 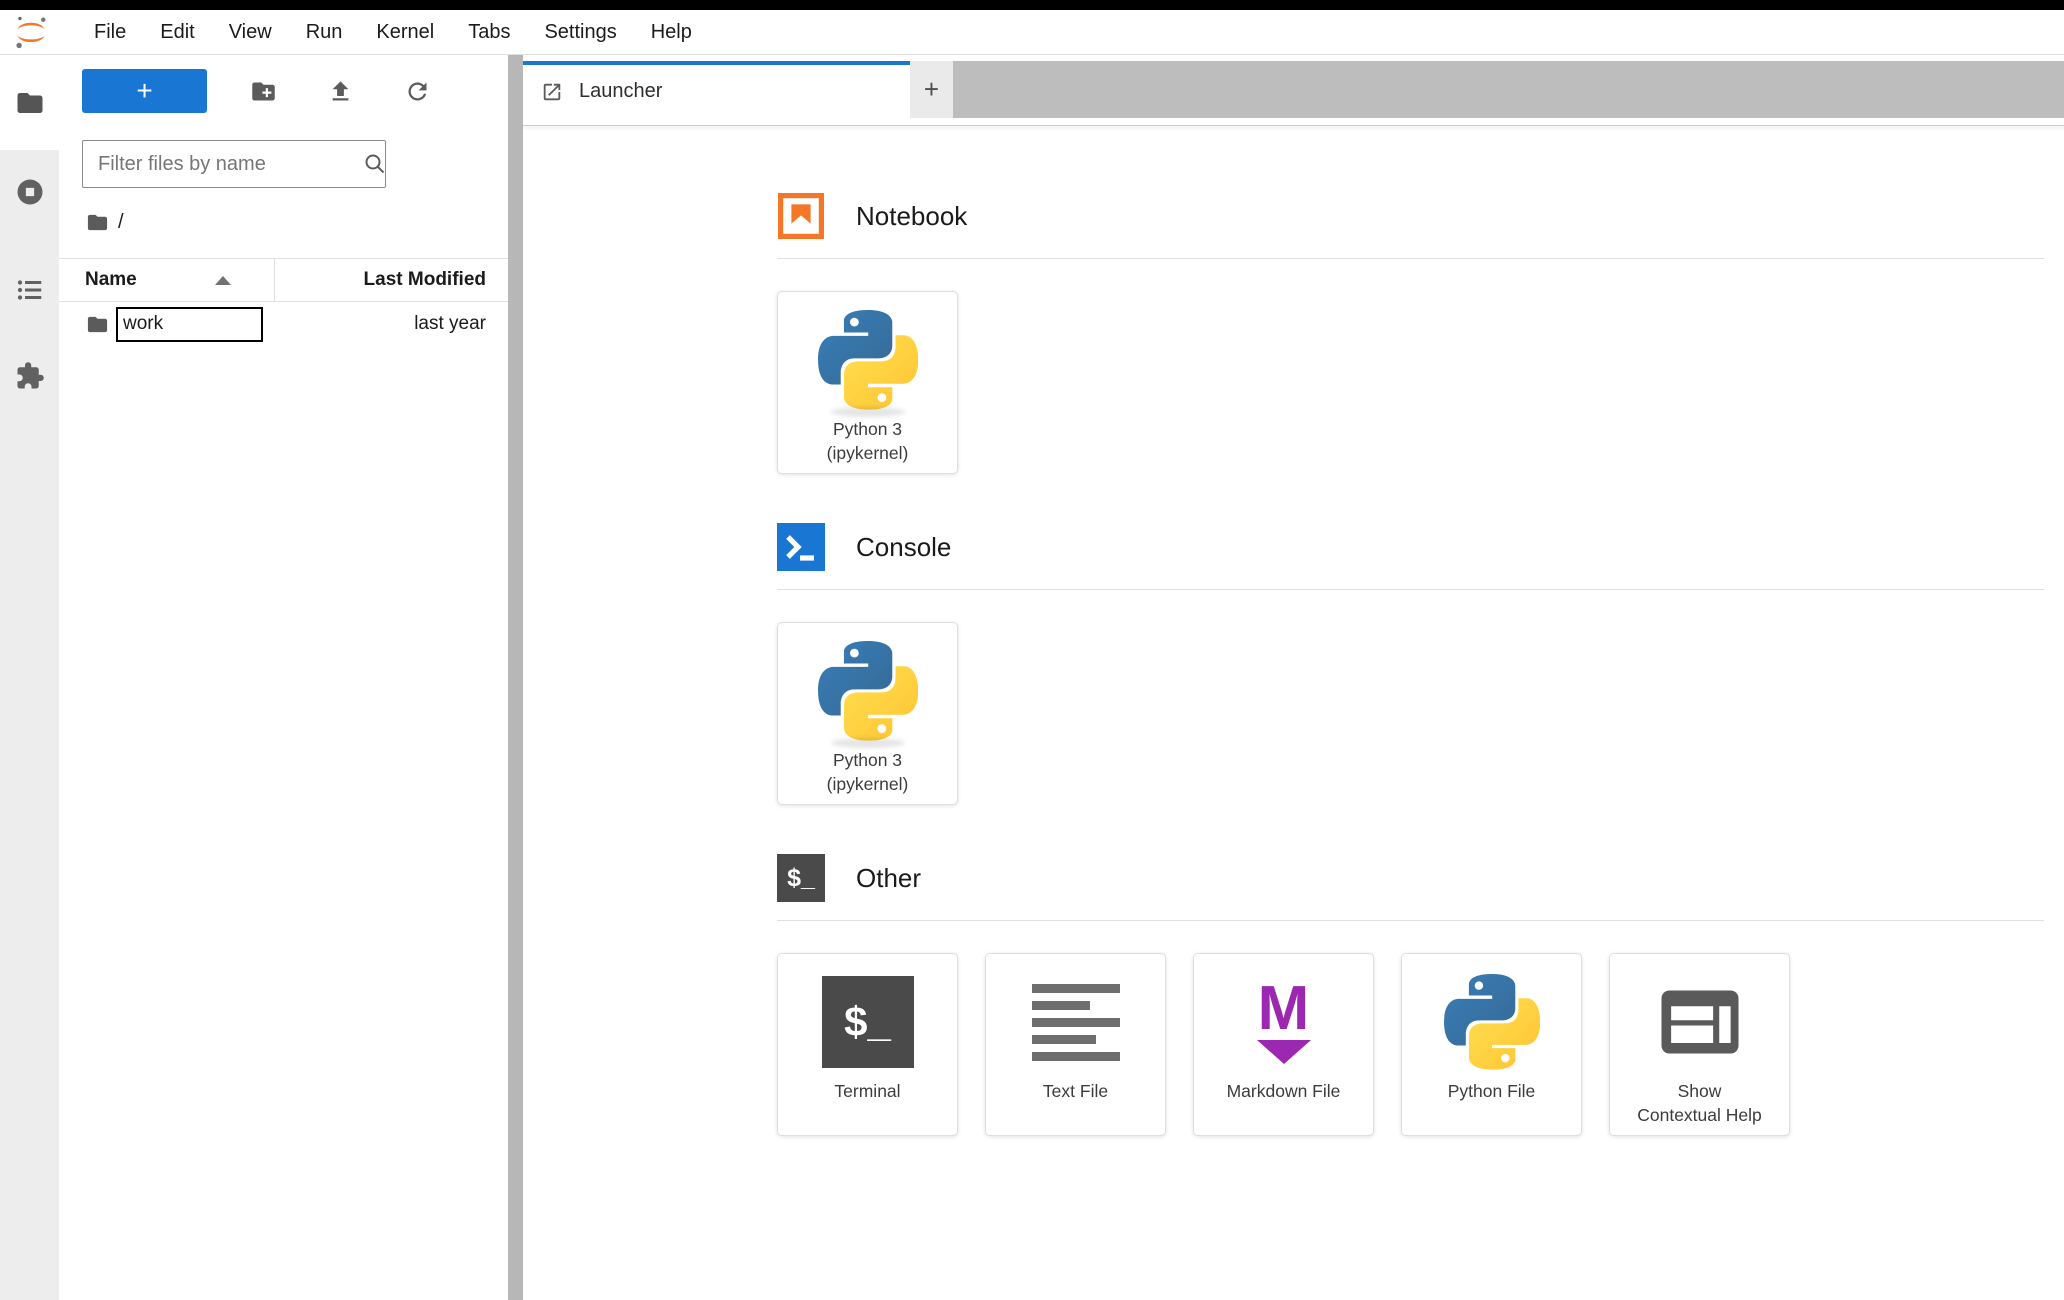 What do you see at coordinates (931, 89) in the screenshot?
I see `new-tab-button: +` at bounding box center [931, 89].